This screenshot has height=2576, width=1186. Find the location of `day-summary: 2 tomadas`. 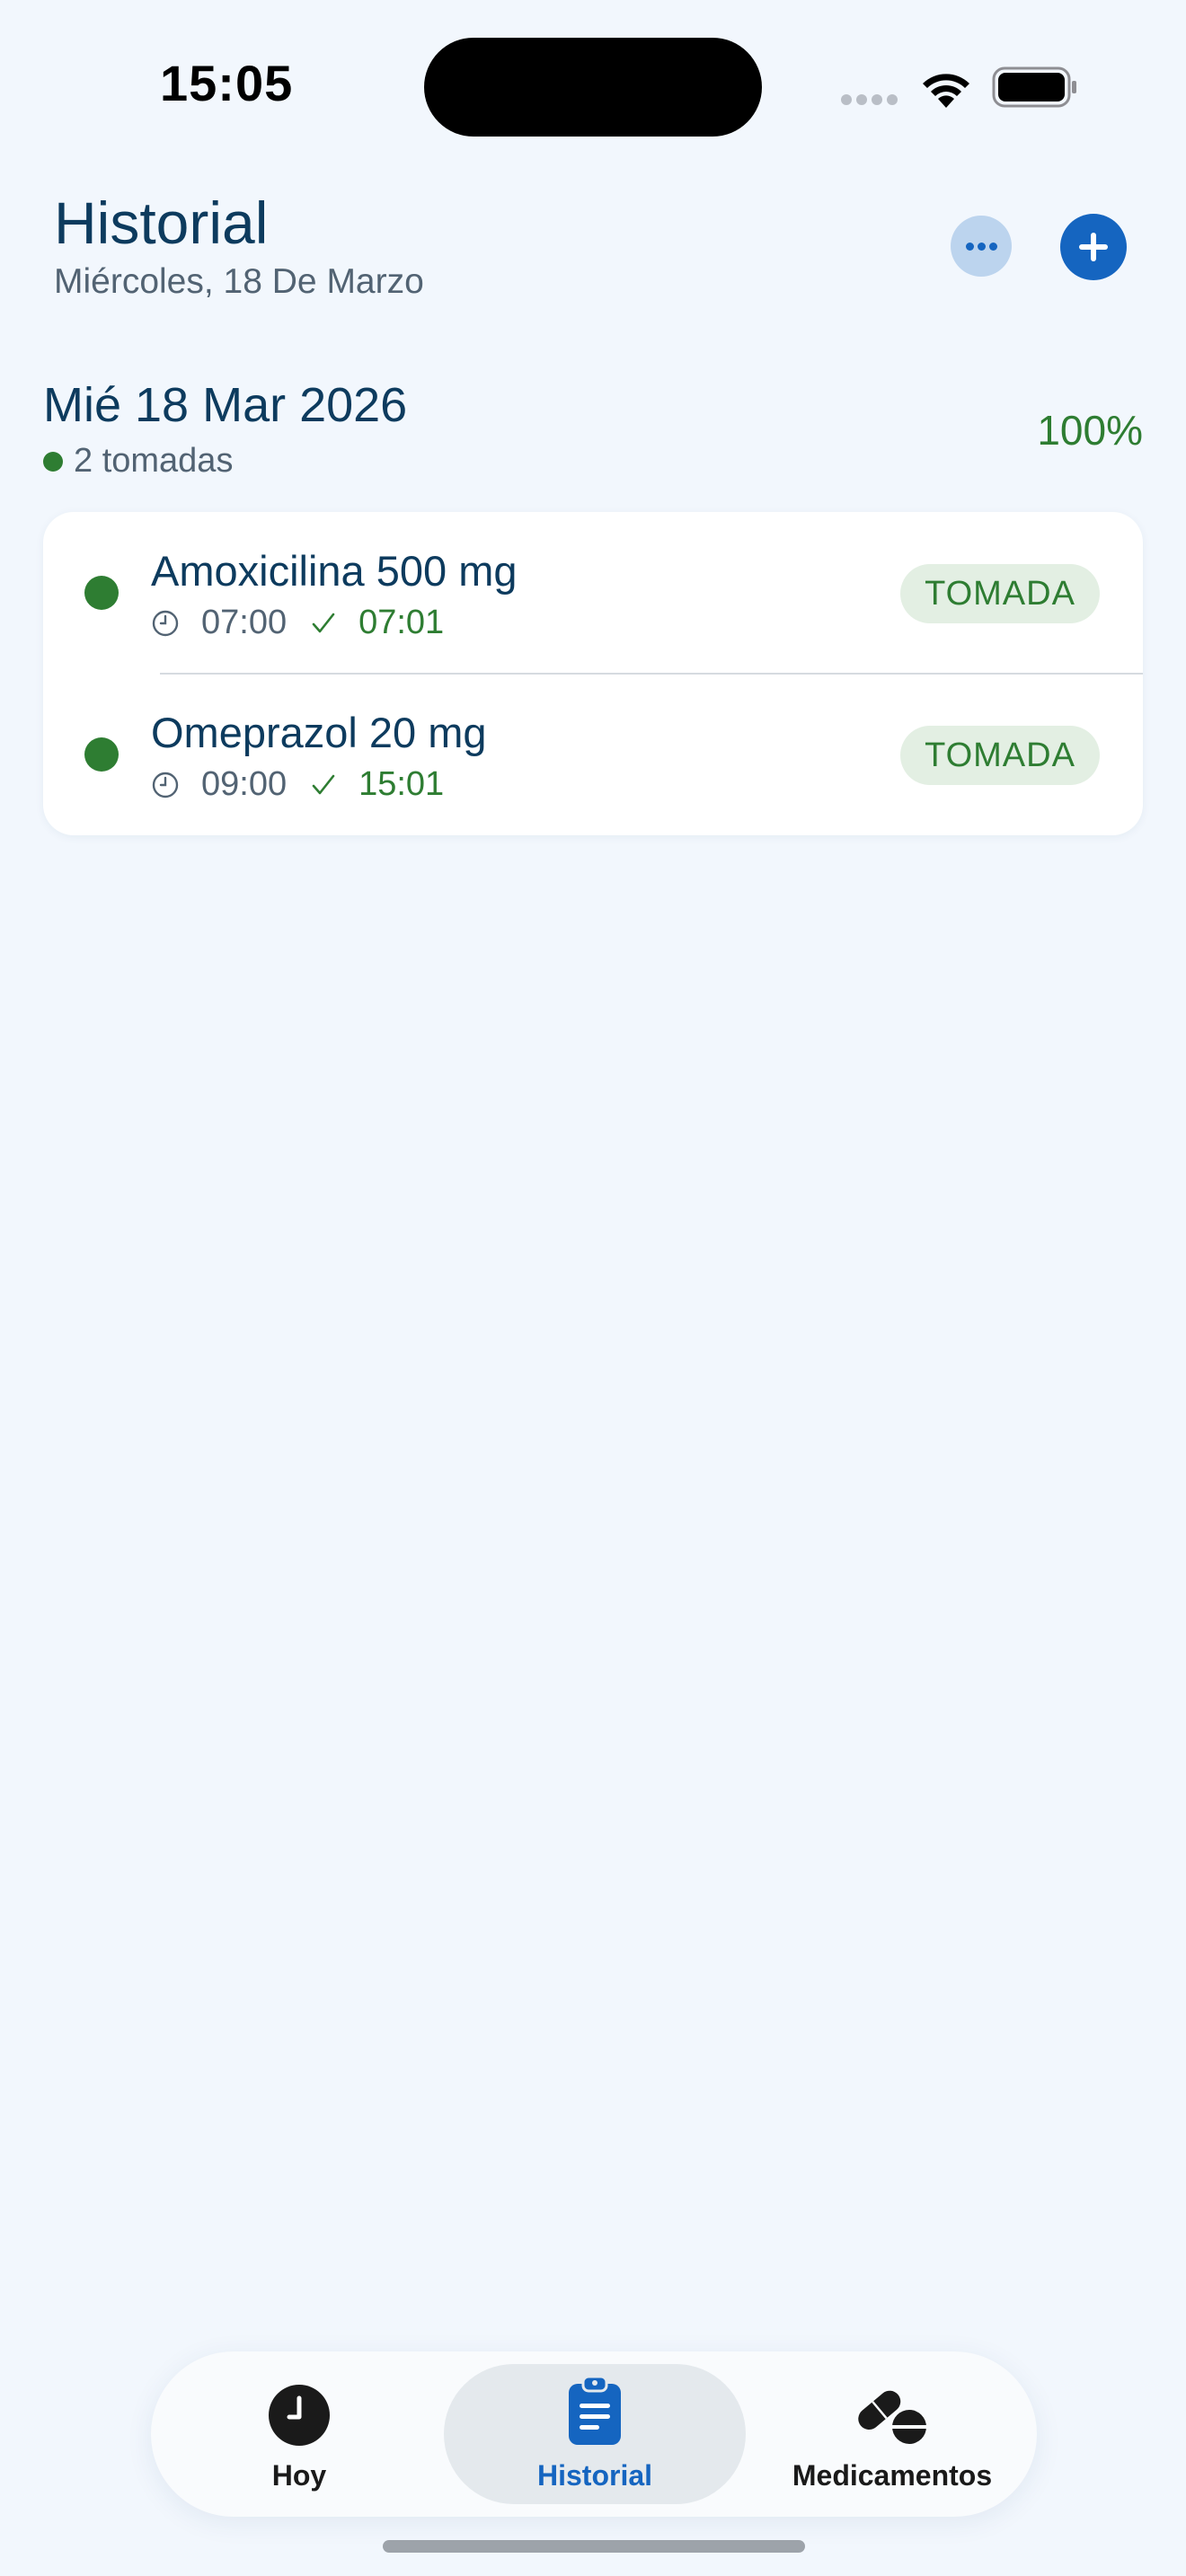

day-summary: 2 tomadas is located at coordinates (138, 461).